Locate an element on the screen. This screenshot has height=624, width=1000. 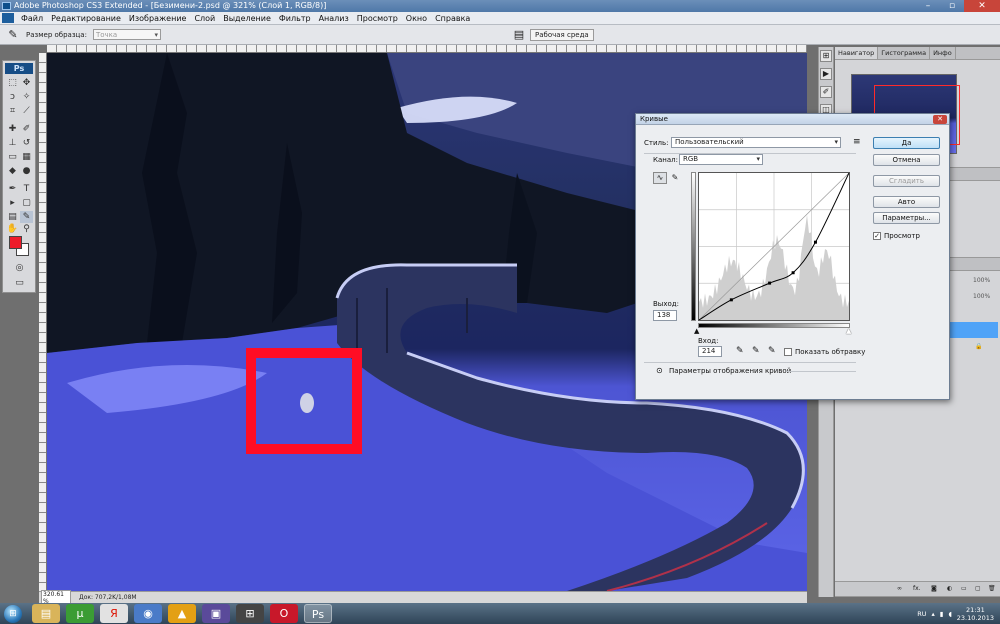
black-eyedropper-icon: ✎ is located at coordinates (740, 351).